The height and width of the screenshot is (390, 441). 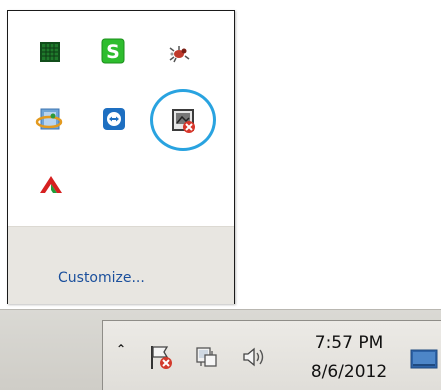 What do you see at coordinates (50, 52) in the screenshot?
I see `green-grid-app-icon` at bounding box center [50, 52].